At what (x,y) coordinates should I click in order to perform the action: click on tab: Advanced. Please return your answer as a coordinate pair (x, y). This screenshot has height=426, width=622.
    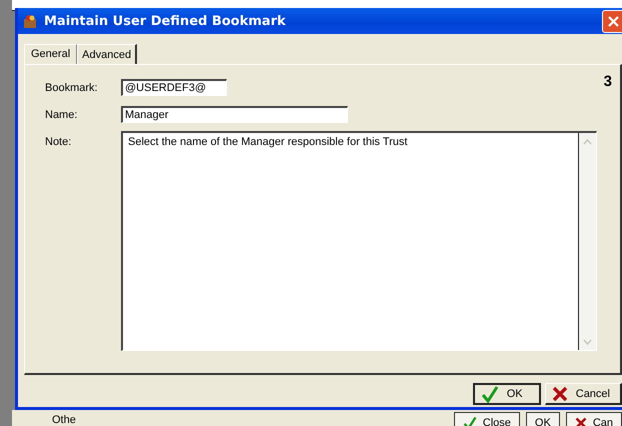
    Looking at the image, I should click on (107, 54).